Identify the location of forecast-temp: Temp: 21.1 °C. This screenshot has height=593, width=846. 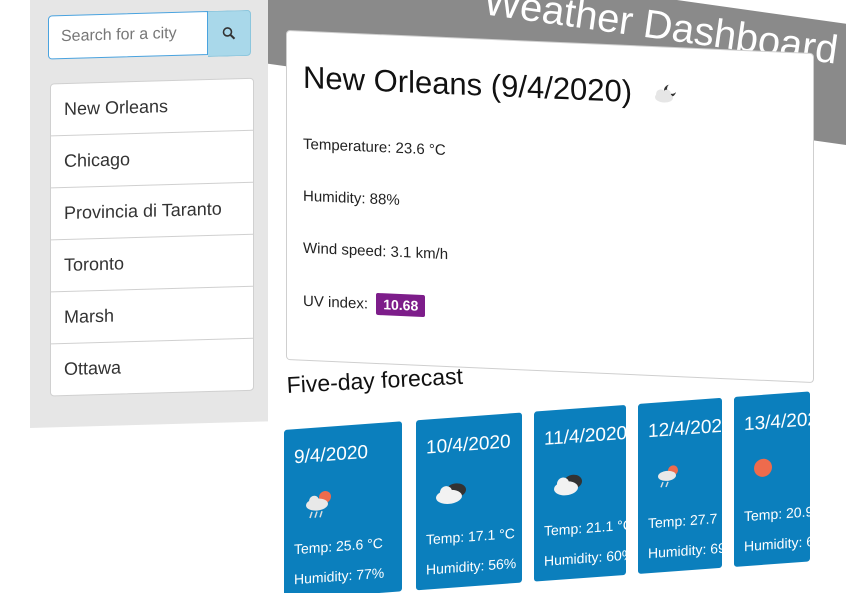
(588, 527).